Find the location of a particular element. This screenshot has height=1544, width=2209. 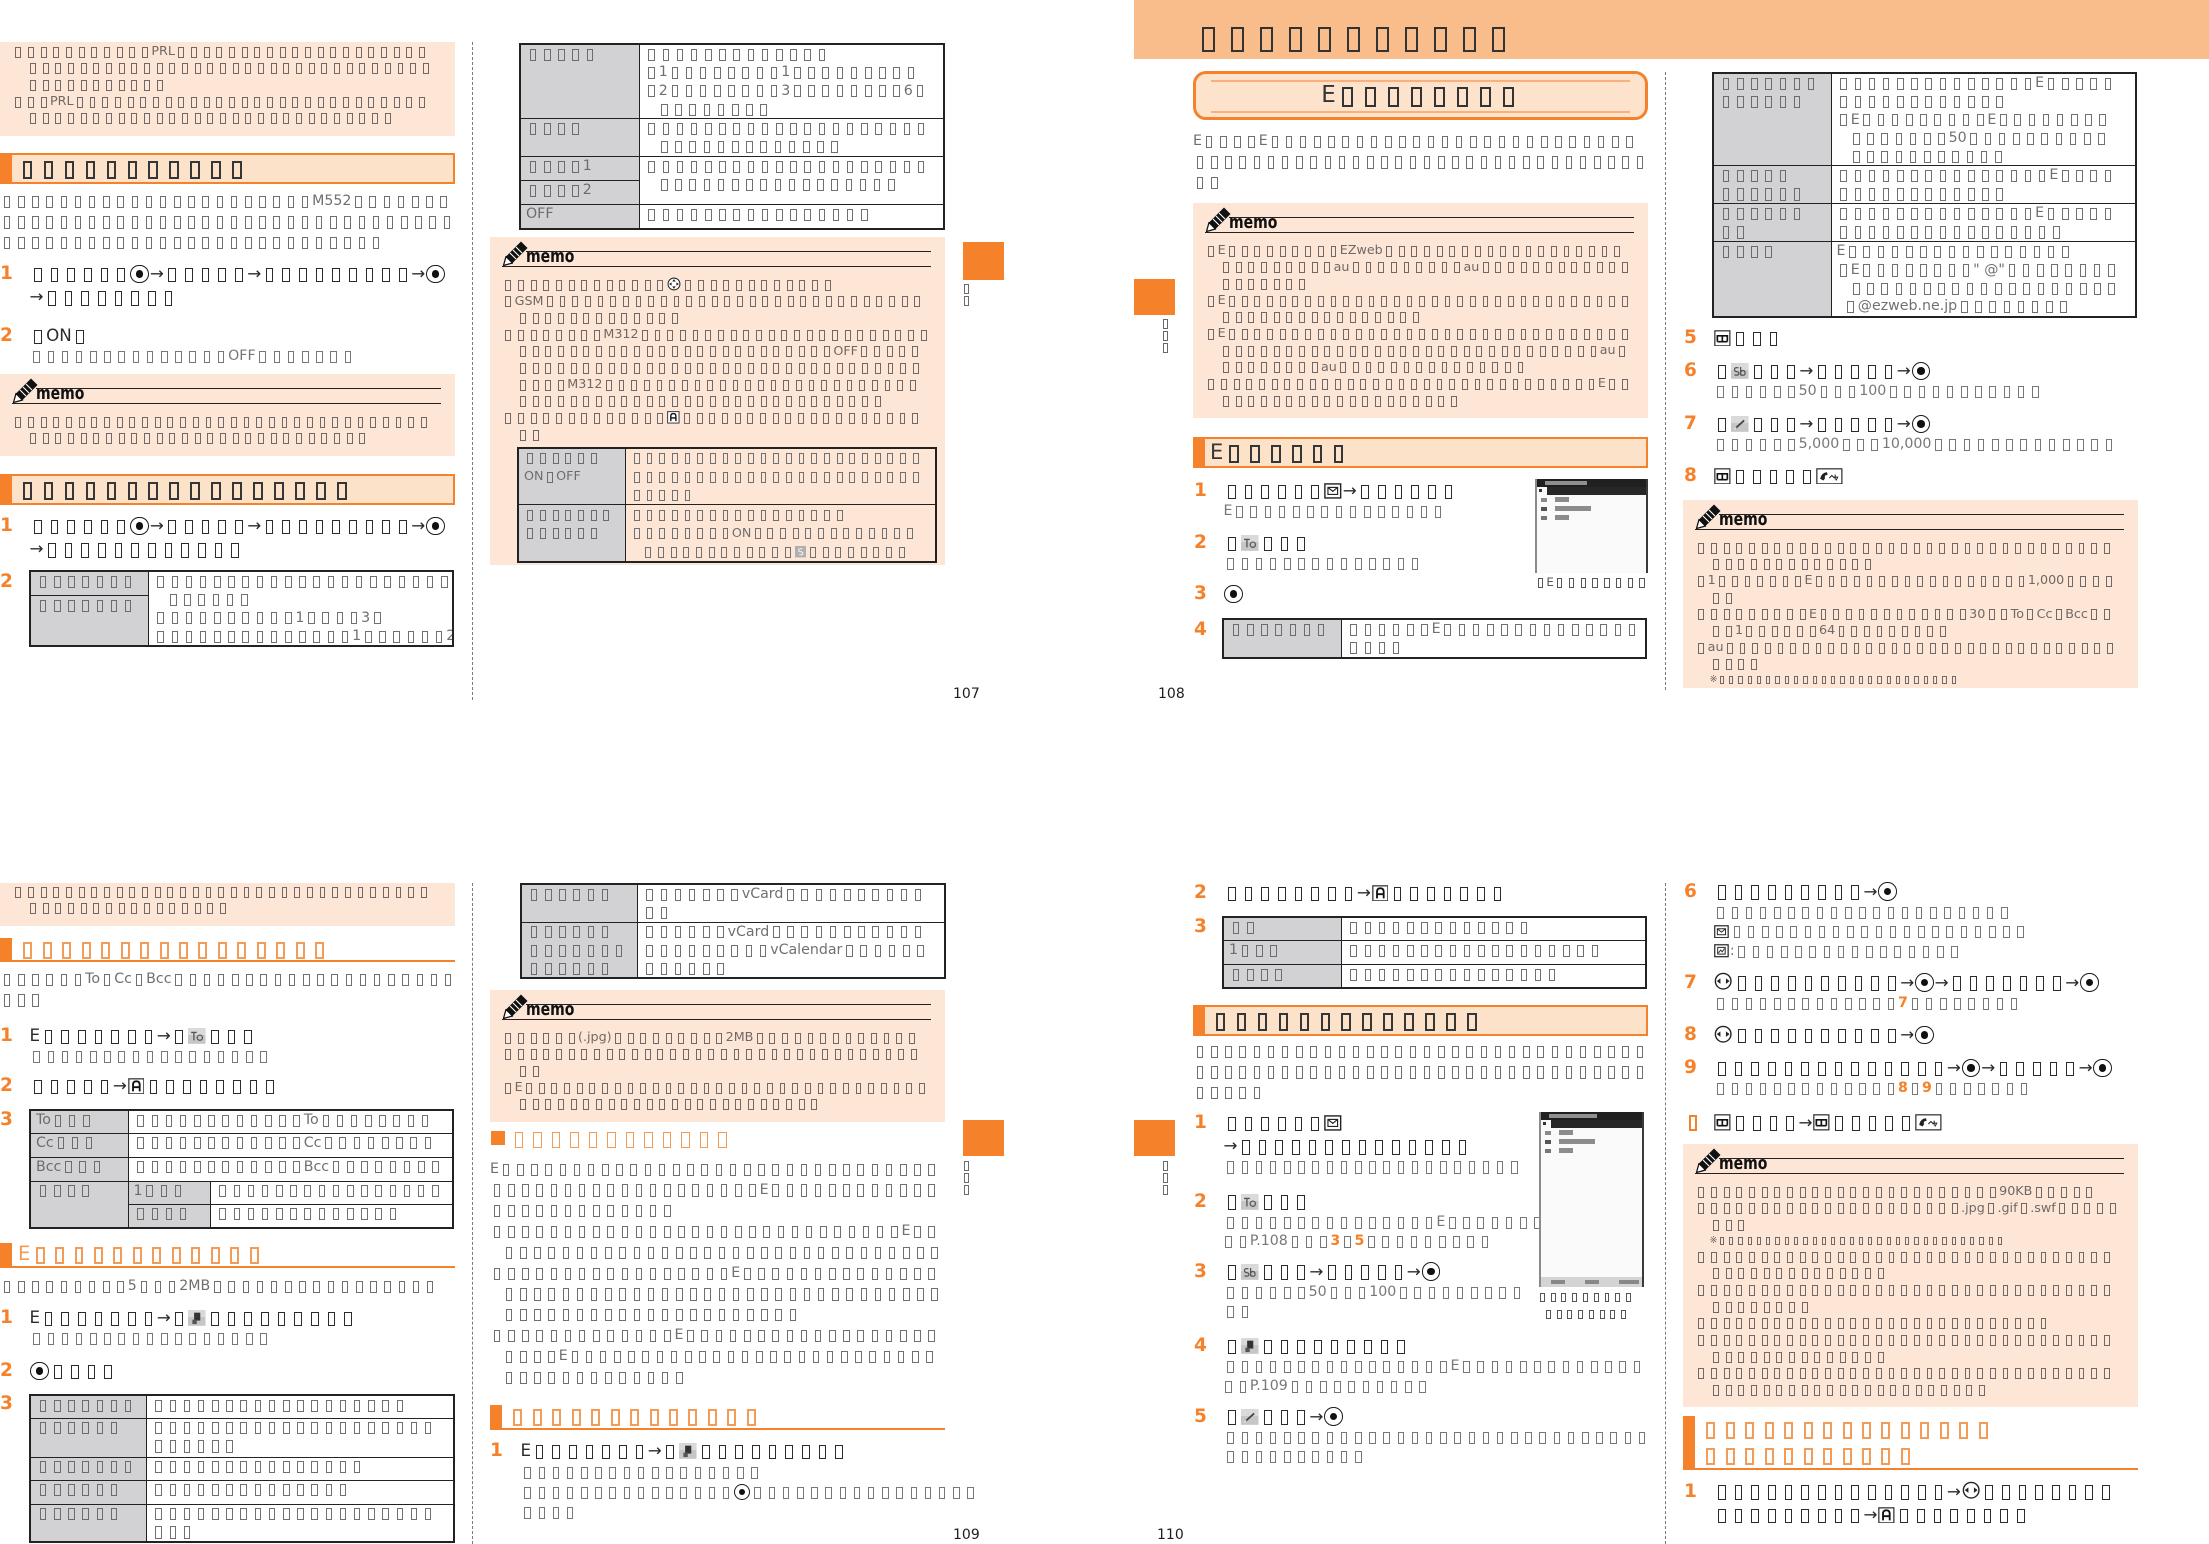

step-note: 89 is located at coordinates (1913, 1089).